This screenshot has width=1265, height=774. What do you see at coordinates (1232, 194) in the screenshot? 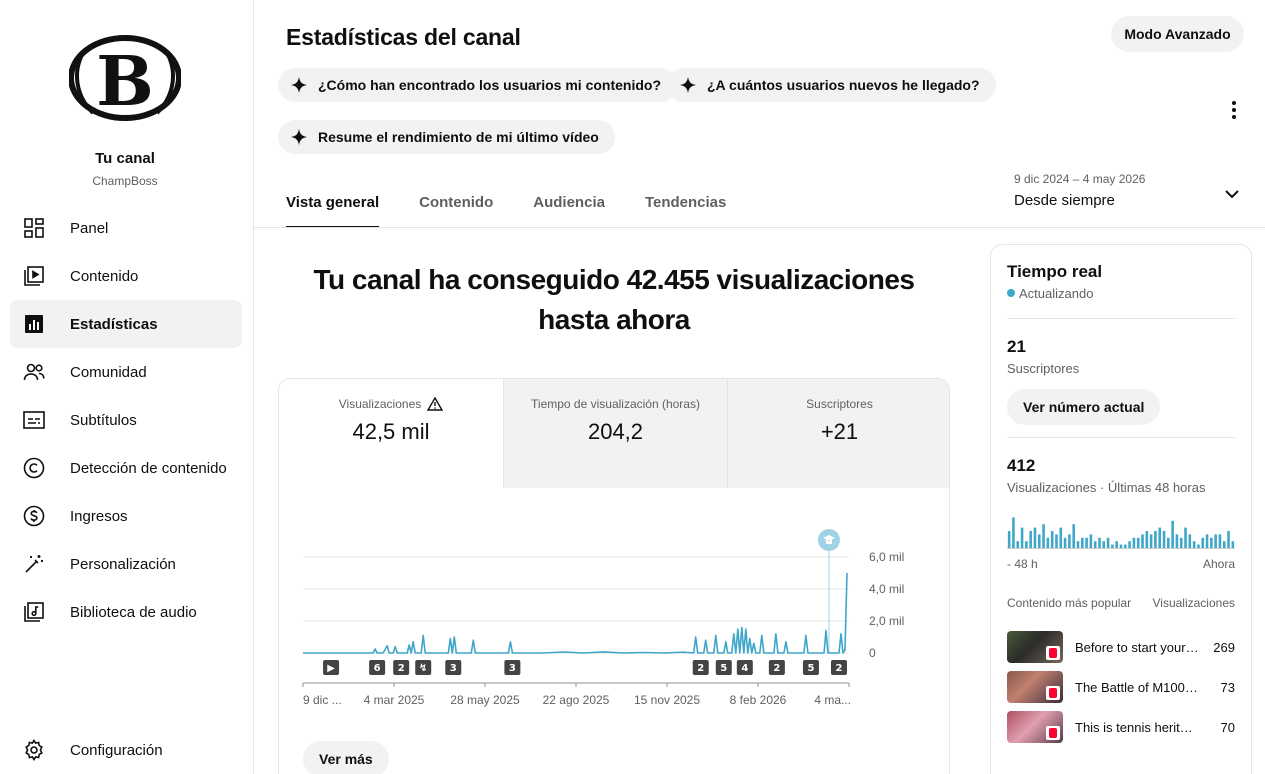
I see `chevron-down-icon` at bounding box center [1232, 194].